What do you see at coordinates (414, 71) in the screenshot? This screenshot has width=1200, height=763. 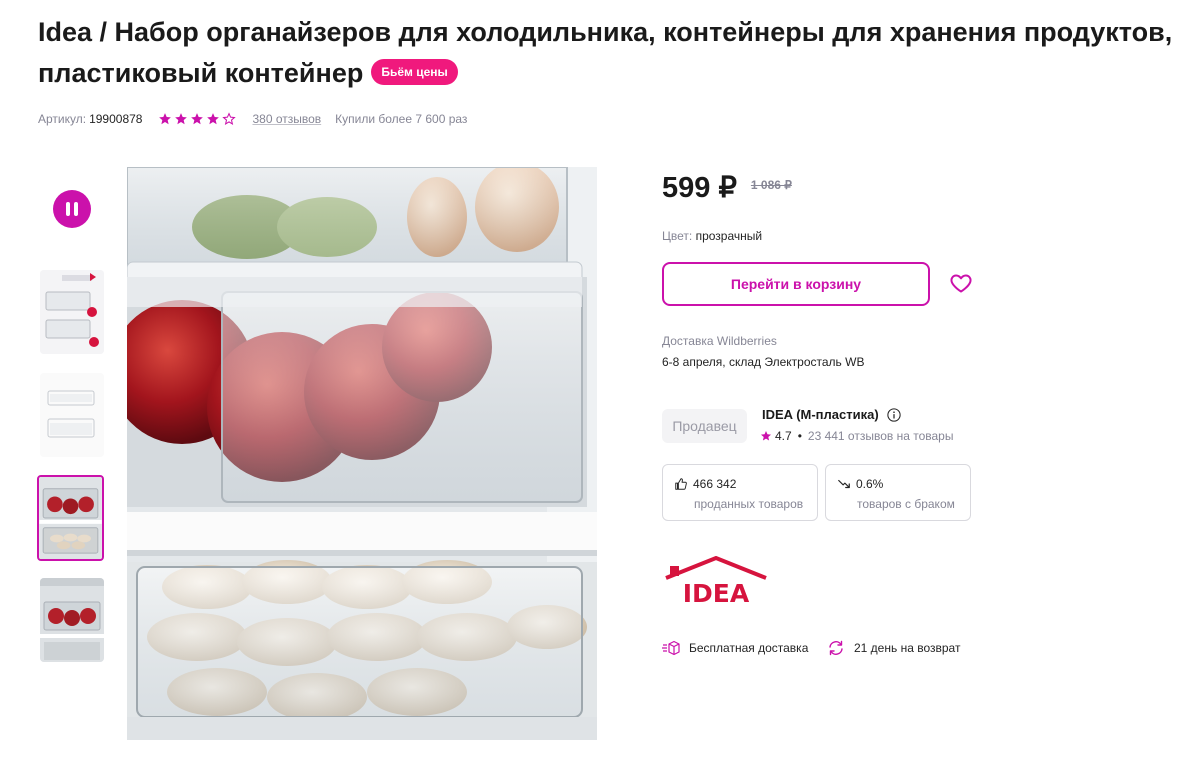 I see `promo-badge: Бьём цены` at bounding box center [414, 71].